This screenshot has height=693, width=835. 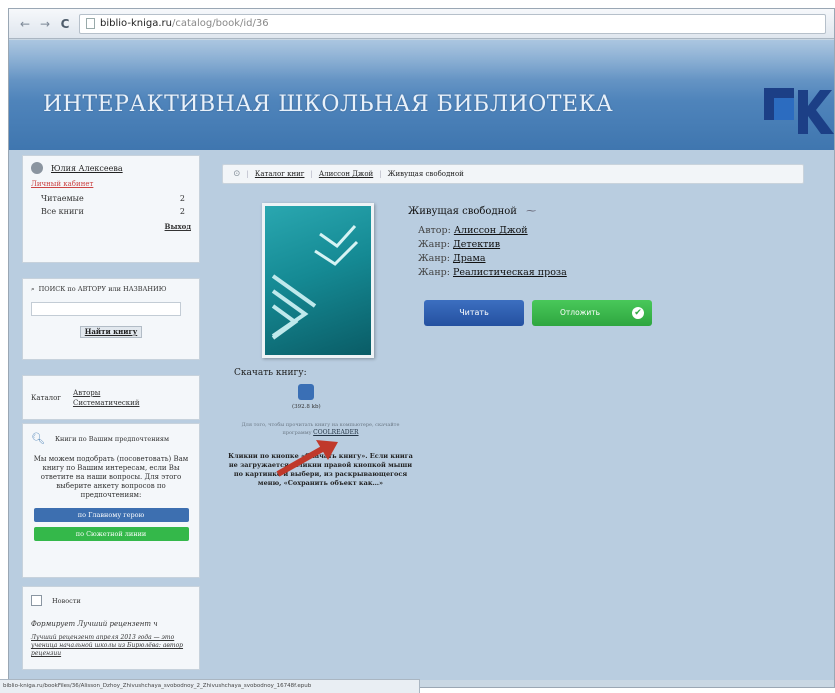 I want to click on genre-link: Детектив, so click(x=476, y=244).